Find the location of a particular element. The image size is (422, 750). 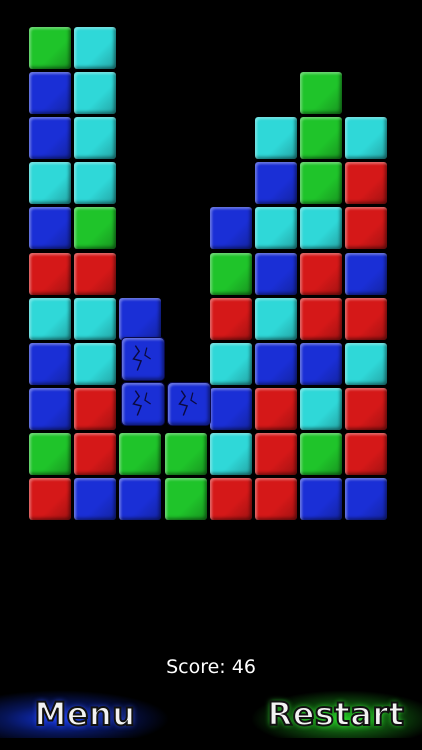

score-label: Score: 46 is located at coordinates (211, 667).